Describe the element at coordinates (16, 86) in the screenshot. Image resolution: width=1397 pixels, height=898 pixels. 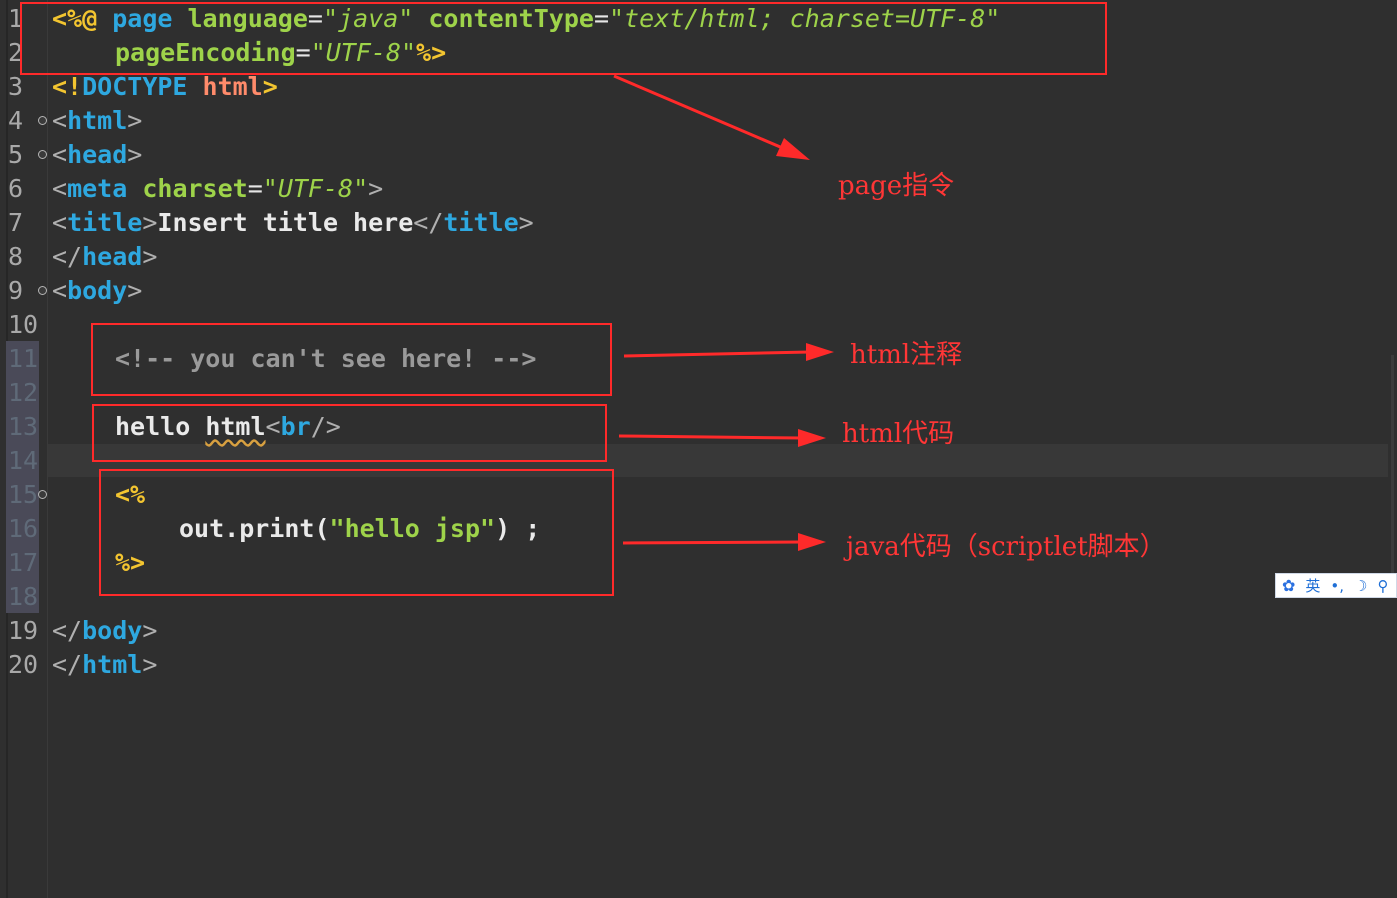
I see `line-number: 3` at that location.